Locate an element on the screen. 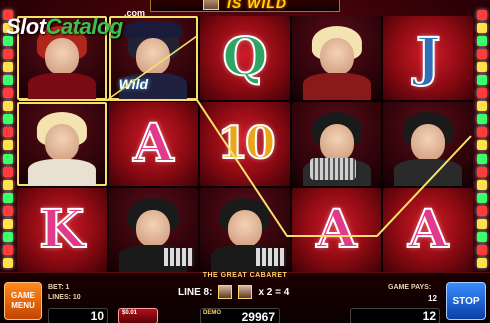 The image size is (490, 323). line-win-prefix: LINE 8: is located at coordinates (195, 292).